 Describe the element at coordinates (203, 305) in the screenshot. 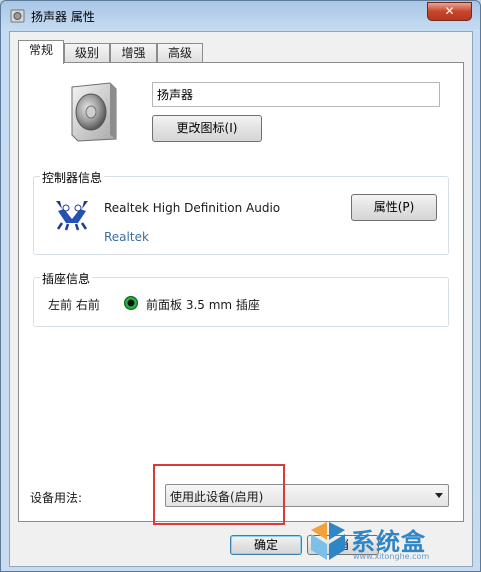

I see `jack-description: 前面板 3.5 mm 插座` at that location.